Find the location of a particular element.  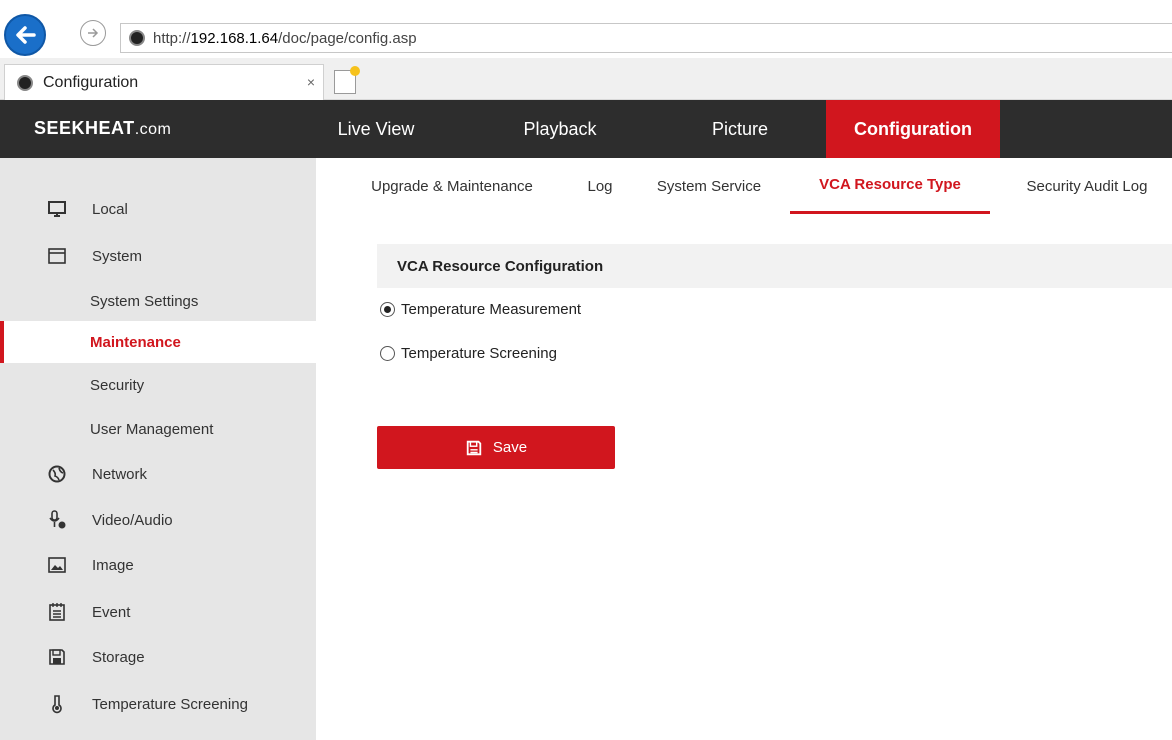

sidebar-item-label: Event is located at coordinates (111, 612).